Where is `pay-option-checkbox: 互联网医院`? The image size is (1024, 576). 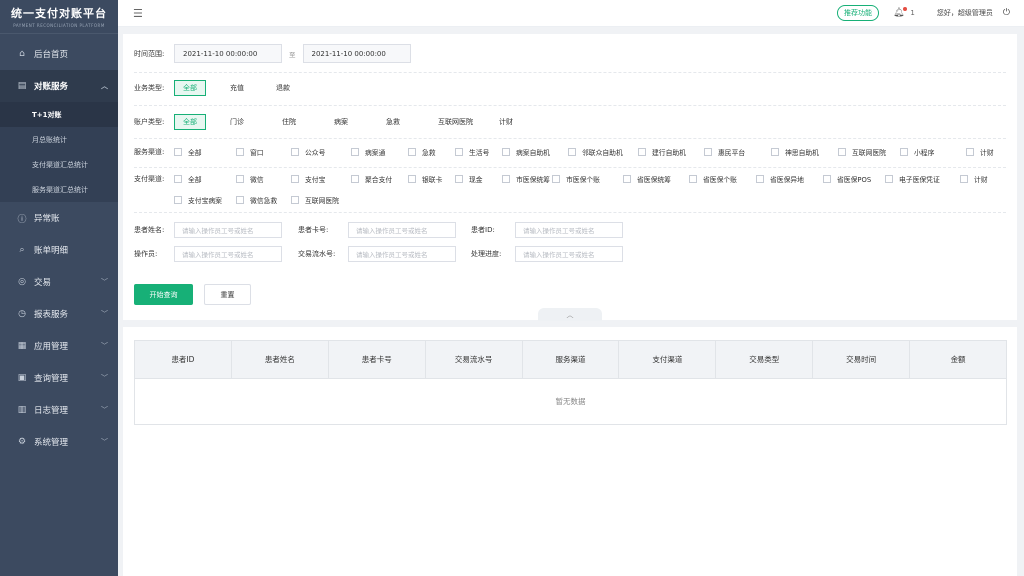
pay-option-checkbox: 互联网医院 is located at coordinates (321, 200).